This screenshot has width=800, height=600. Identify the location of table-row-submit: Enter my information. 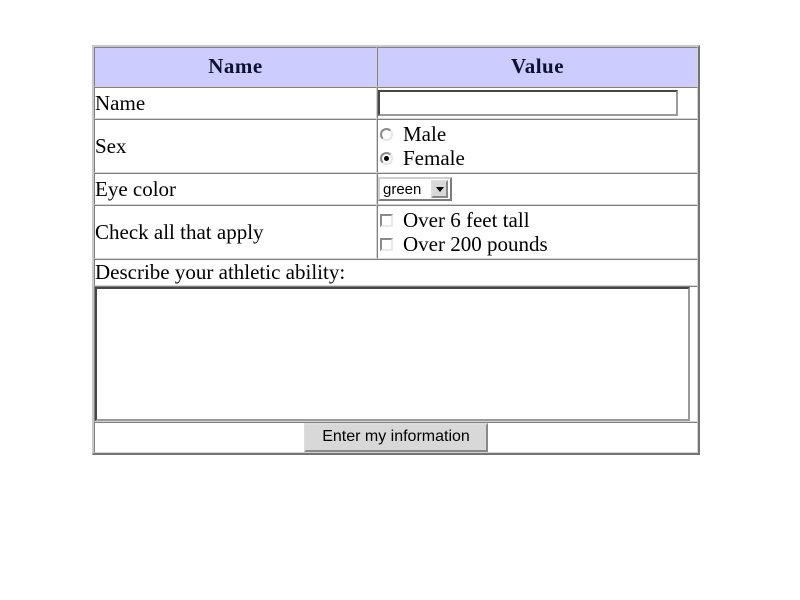
(396, 438).